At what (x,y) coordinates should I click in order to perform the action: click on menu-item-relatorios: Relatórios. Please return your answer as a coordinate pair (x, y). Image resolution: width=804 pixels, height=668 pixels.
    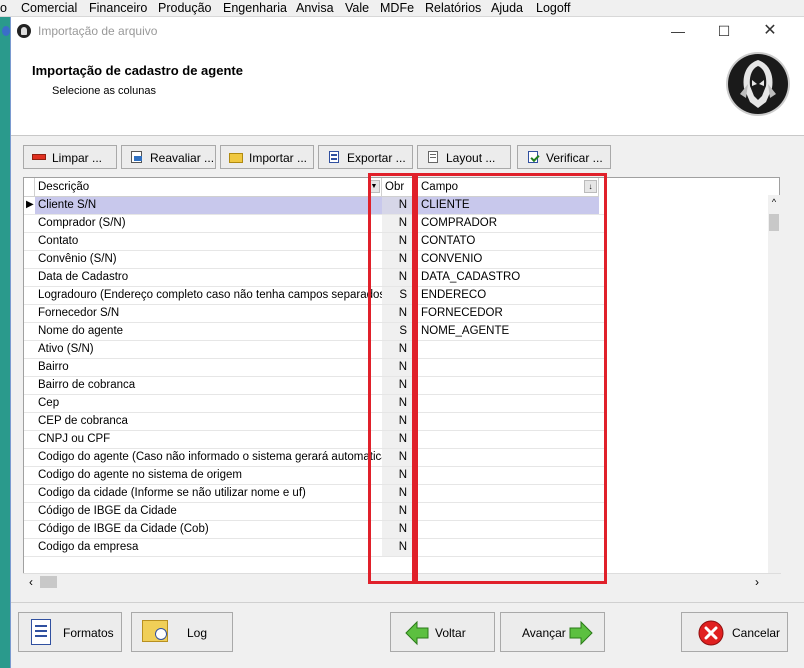
    Looking at the image, I should click on (453, 8).